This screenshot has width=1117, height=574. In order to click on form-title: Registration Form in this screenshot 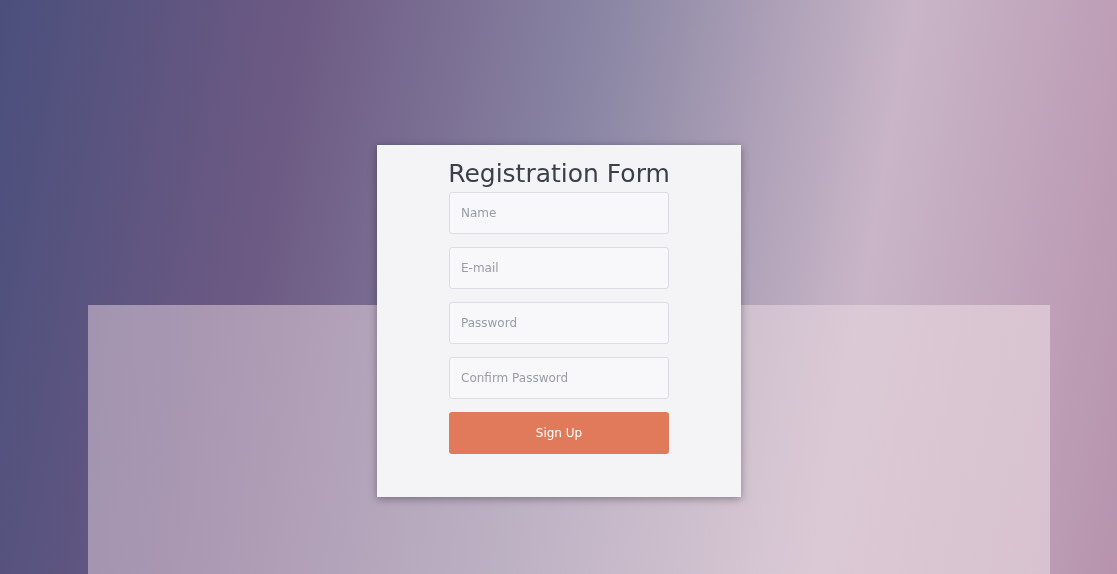, I will do `click(559, 173)`.